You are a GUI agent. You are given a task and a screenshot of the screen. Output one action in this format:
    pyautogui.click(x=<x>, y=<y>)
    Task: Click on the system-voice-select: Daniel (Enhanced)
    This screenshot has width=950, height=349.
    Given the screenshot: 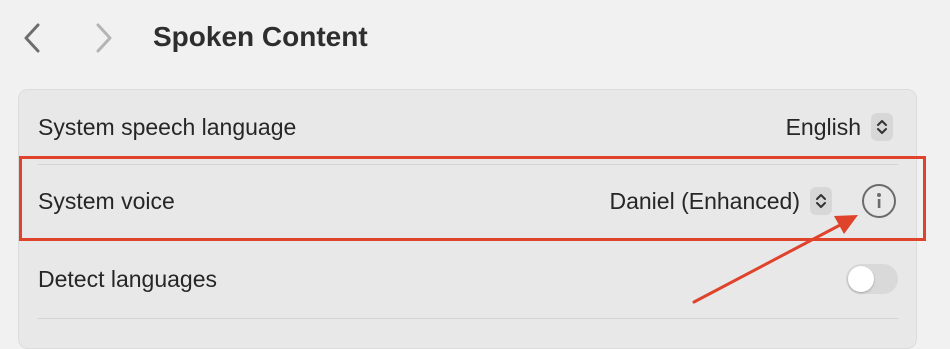 What is the action you would take?
    pyautogui.click(x=720, y=201)
    